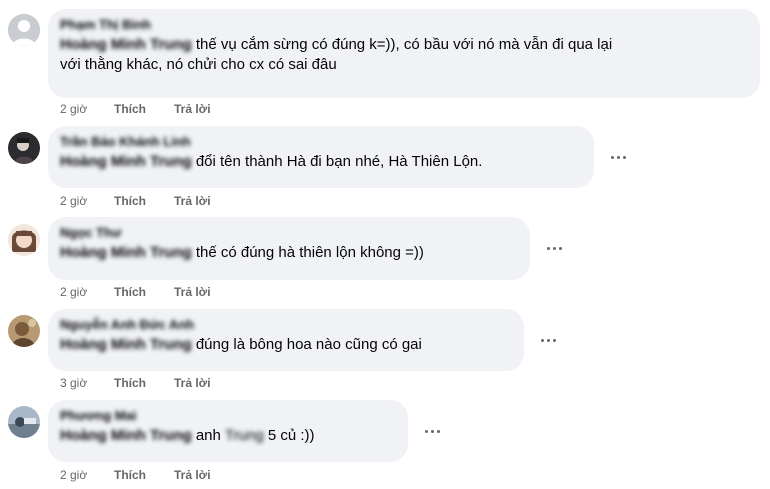 The height and width of the screenshot is (489, 770). I want to click on comment-text-body: thế có đúng hà thiên lộn không =)), so click(307, 252).